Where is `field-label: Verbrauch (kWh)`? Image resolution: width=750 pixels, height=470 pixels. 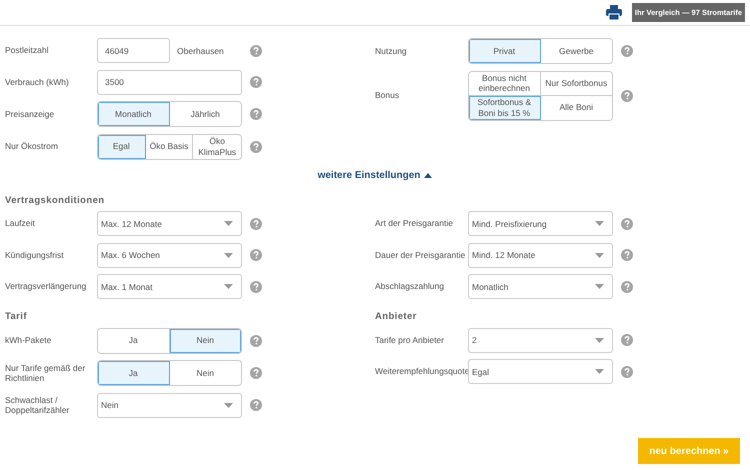 field-label: Verbrauch (kWh) is located at coordinates (37, 82).